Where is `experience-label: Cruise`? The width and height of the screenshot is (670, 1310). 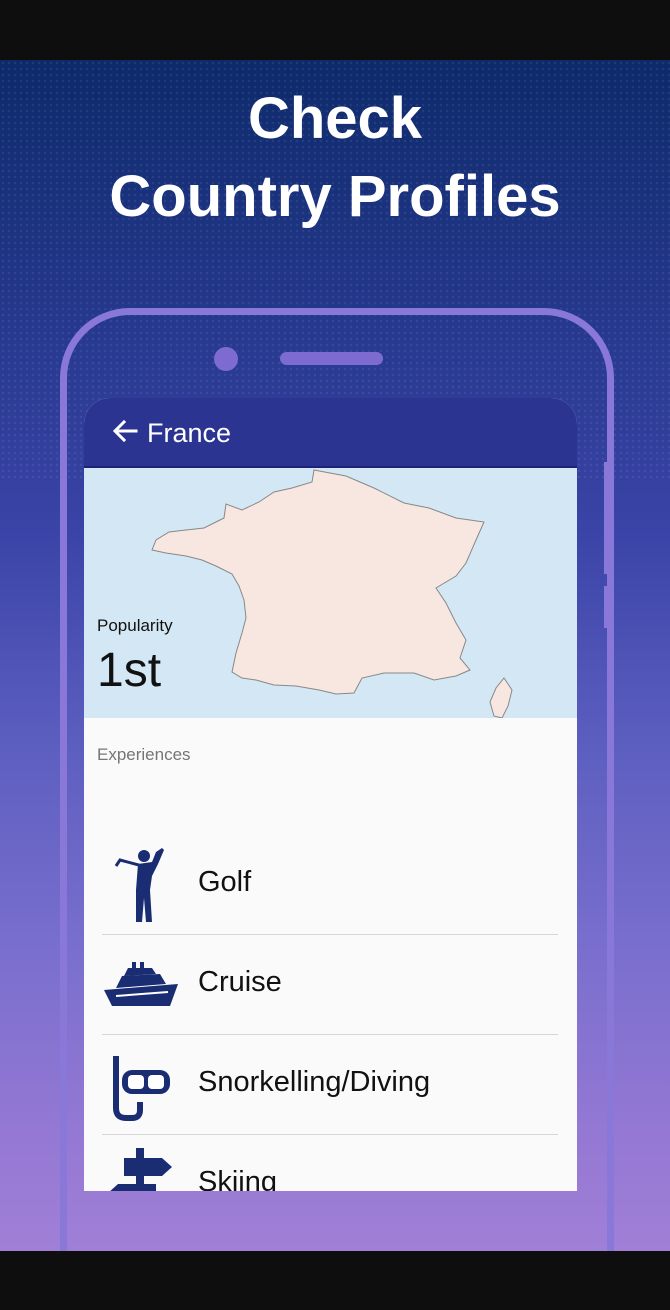 experience-label: Cruise is located at coordinates (240, 982).